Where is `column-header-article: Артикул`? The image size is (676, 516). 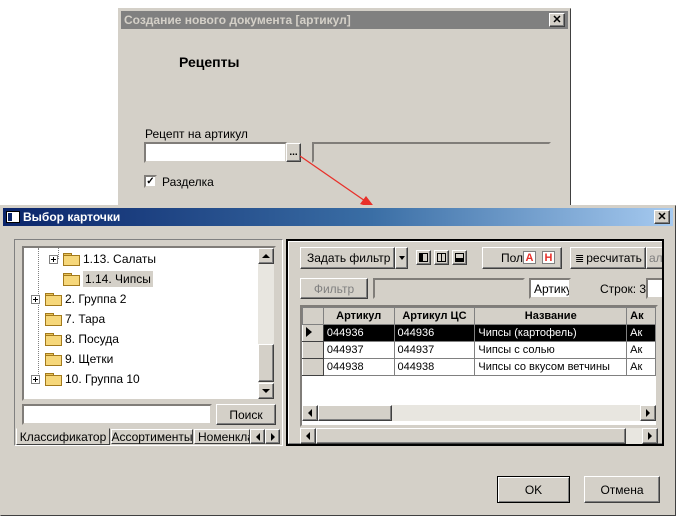
column-header-article: Артикул is located at coordinates (358, 316).